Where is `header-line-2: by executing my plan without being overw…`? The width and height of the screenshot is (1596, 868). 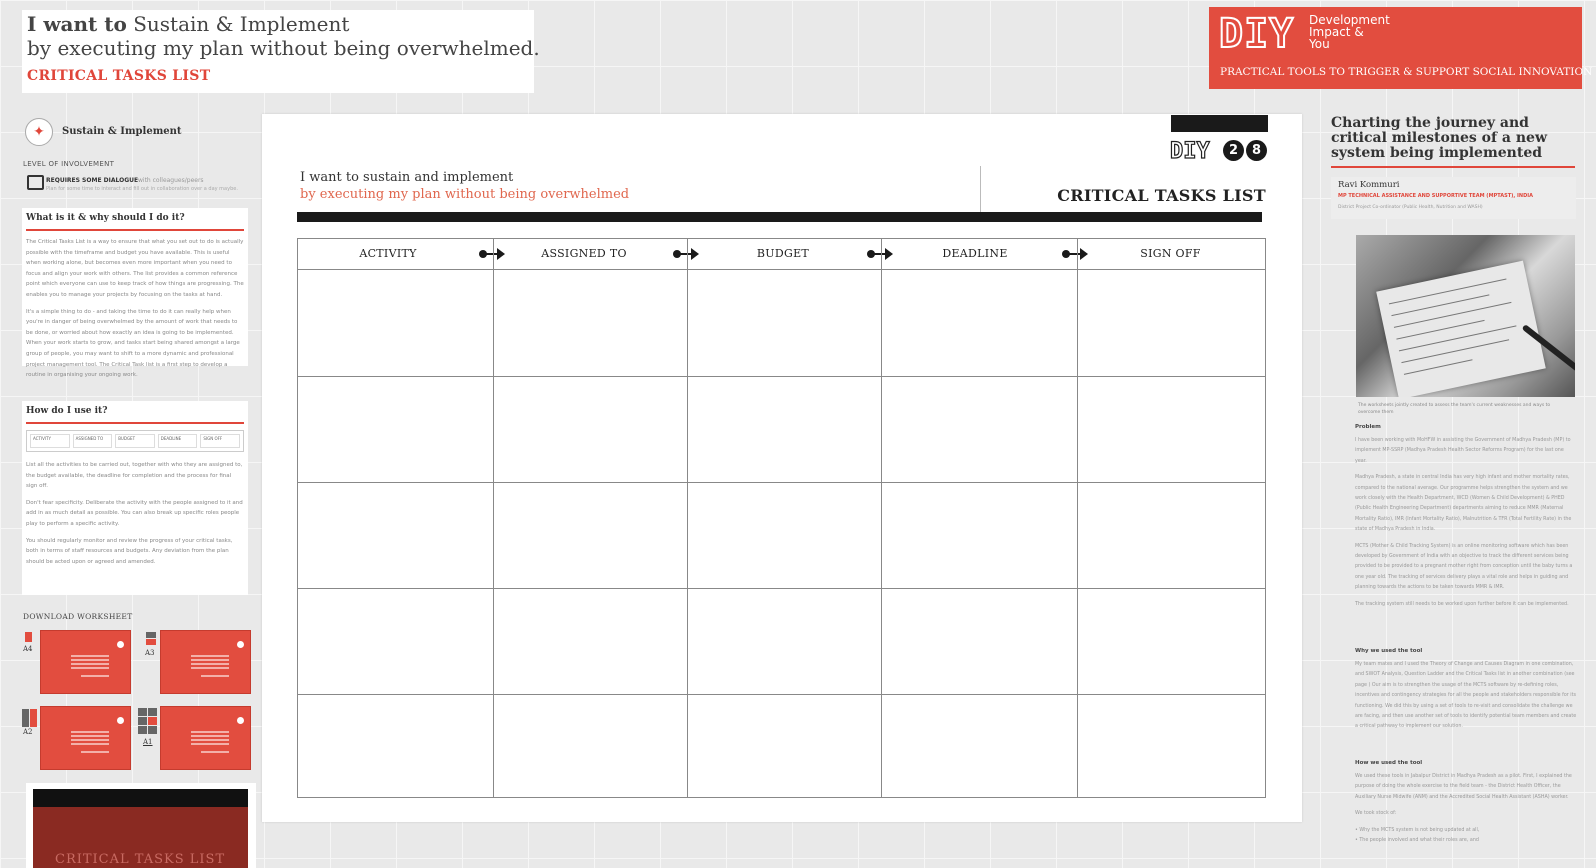
header-line-2: by executing my plan without being overw… is located at coordinates (283, 48).